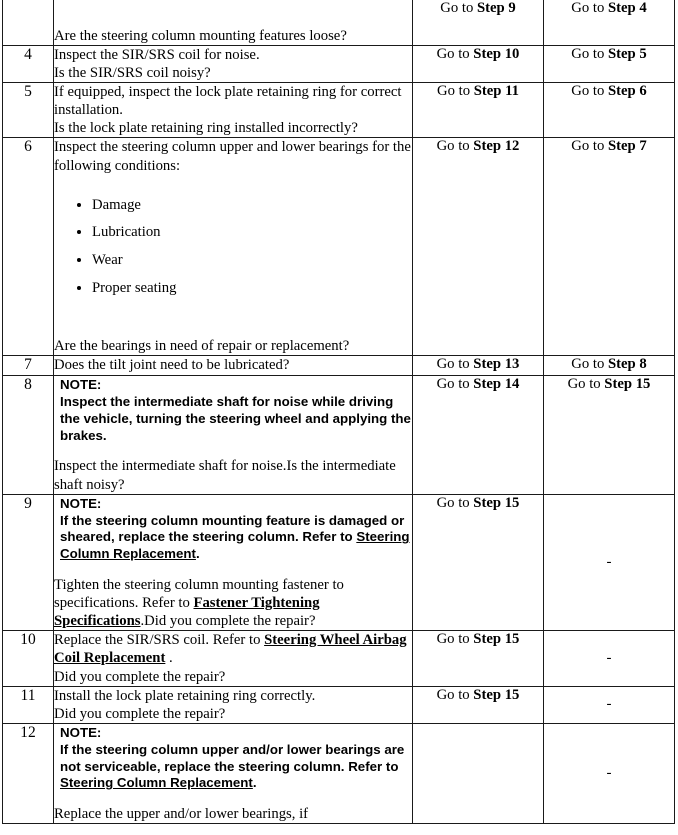  I want to click on yes-result-cell: Go to Step 9, so click(478, 23).